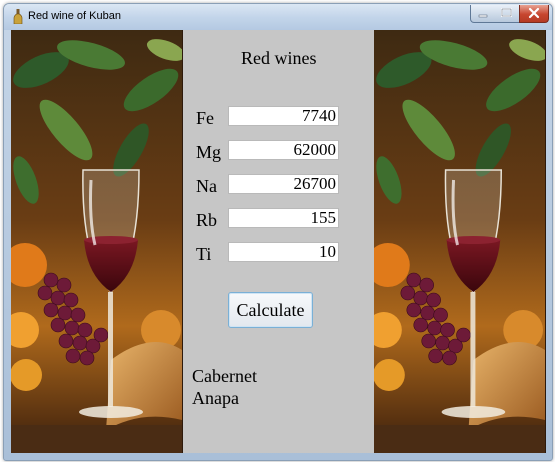  I want to click on maximize-button, so click(507, 14).